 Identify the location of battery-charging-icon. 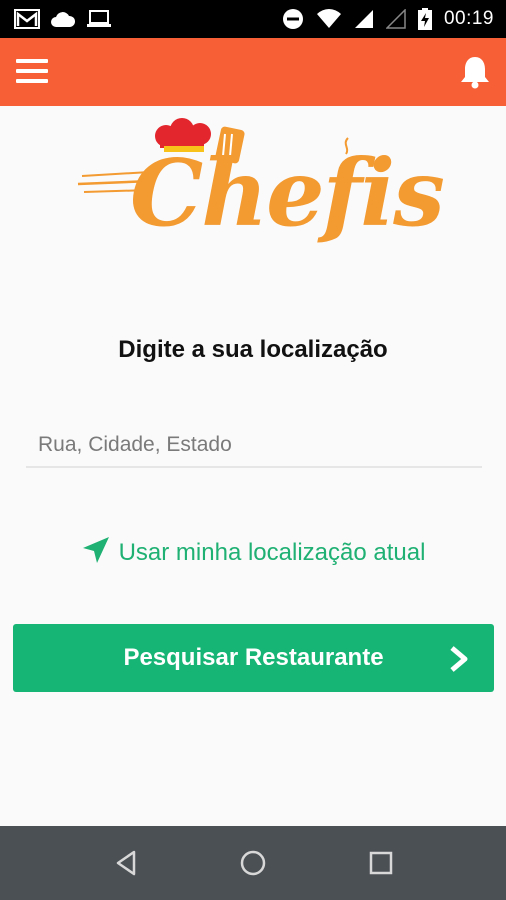
(424, 19).